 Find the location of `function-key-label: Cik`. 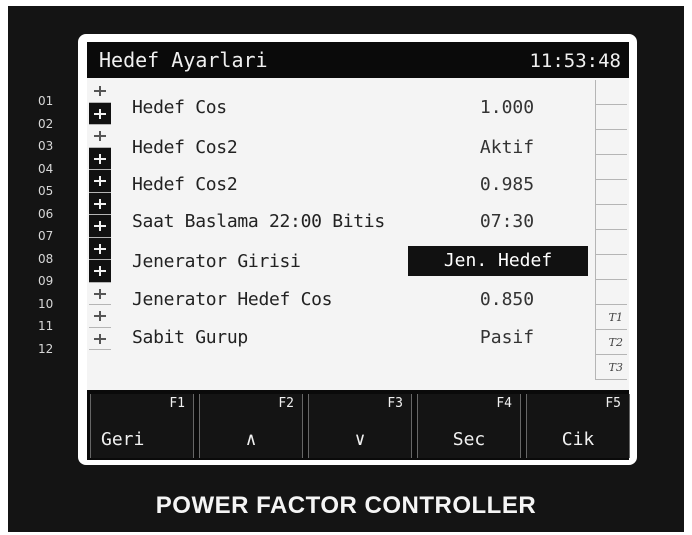

function-key-label: Cik is located at coordinates (578, 439).